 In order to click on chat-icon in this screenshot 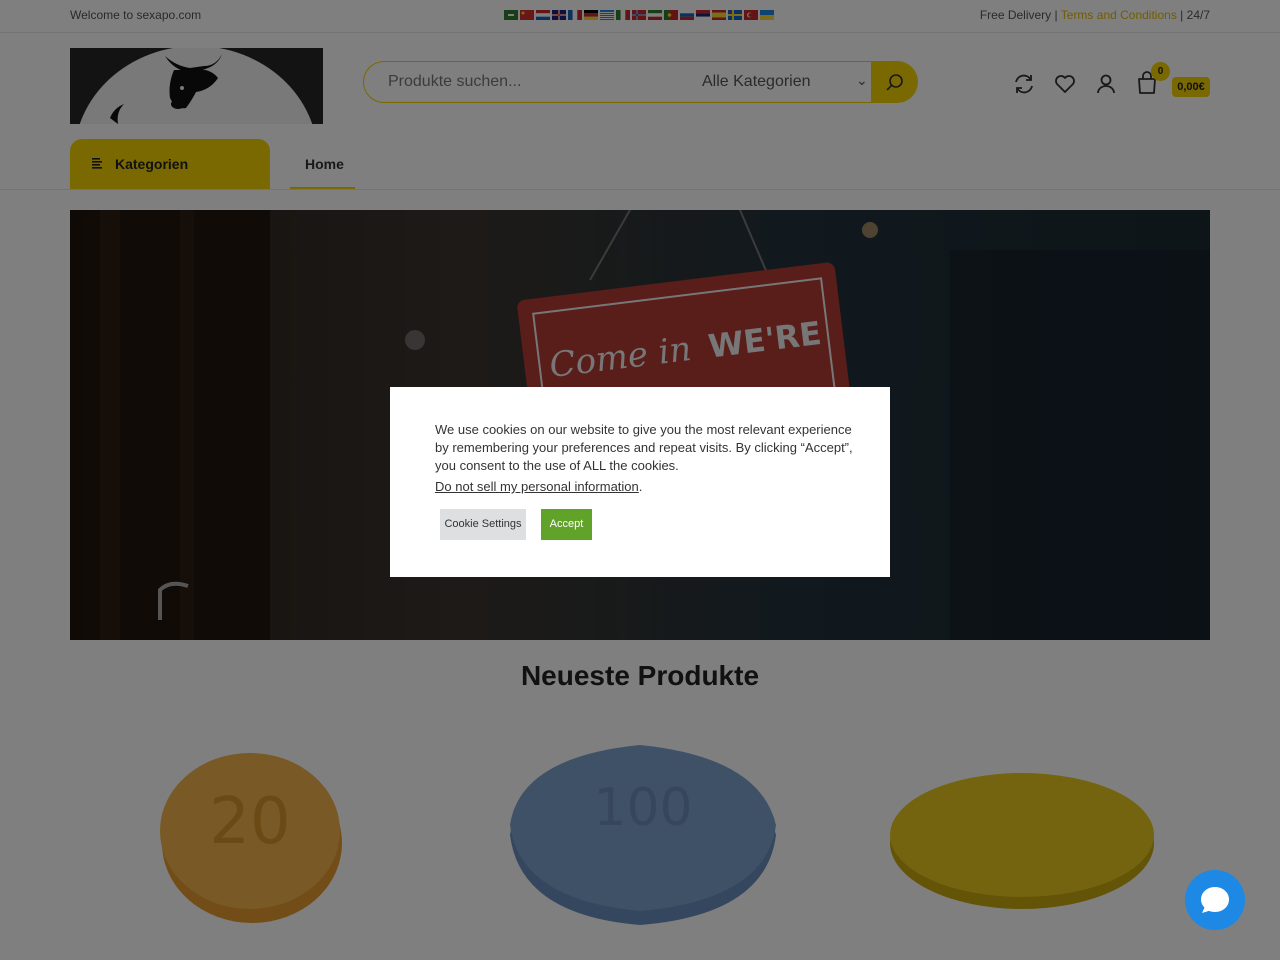, I will do `click(1215, 900)`.